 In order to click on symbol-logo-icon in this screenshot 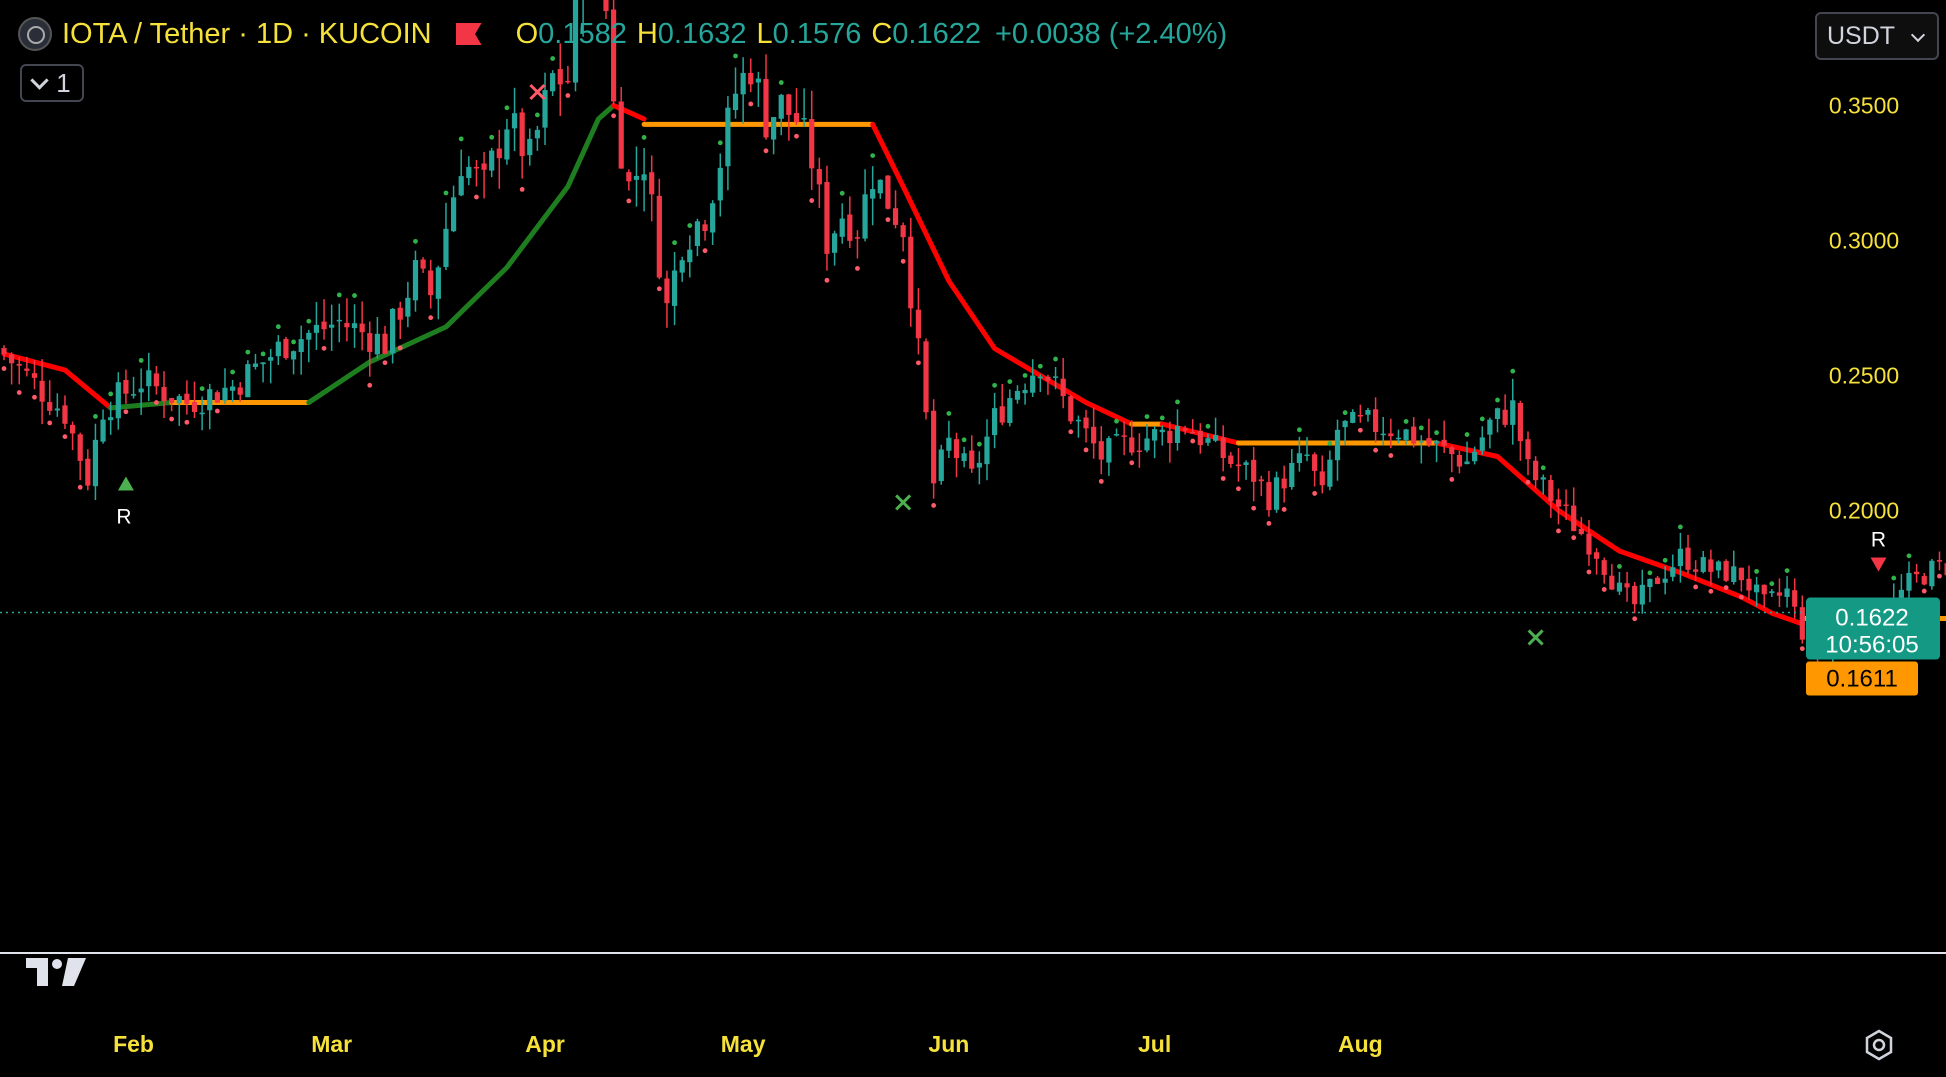, I will do `click(35, 34)`.